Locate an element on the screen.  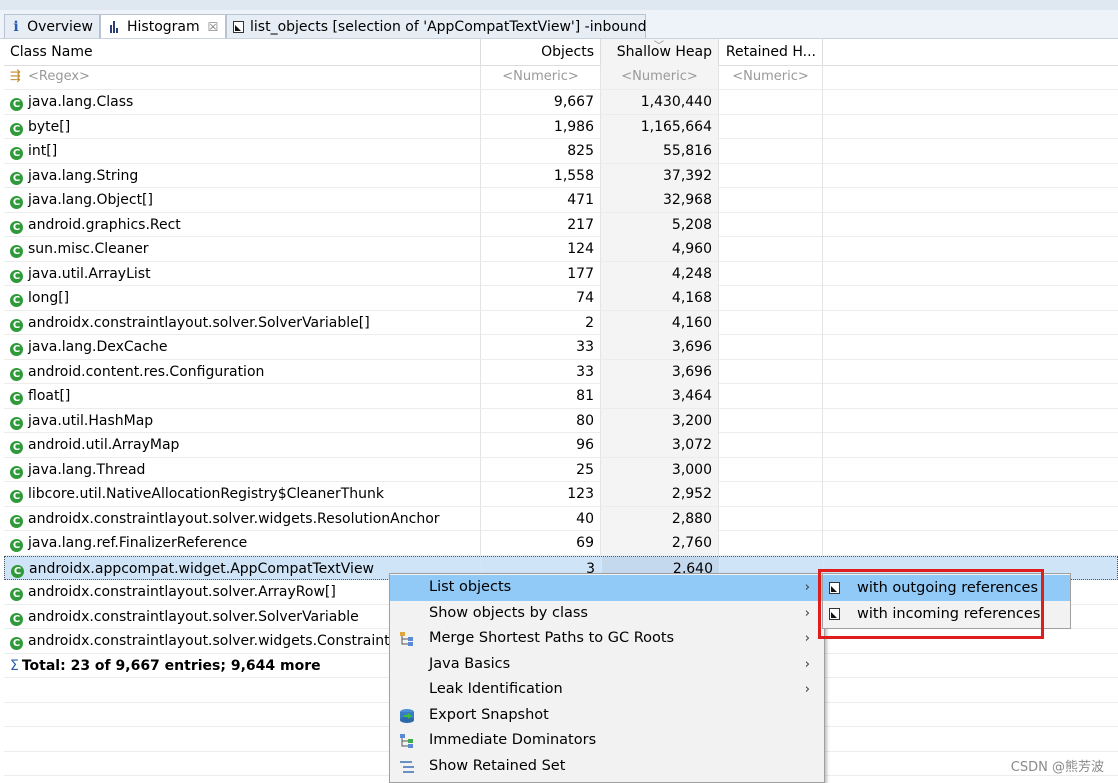
column-header-class-name: Class Name is located at coordinates (242, 52).